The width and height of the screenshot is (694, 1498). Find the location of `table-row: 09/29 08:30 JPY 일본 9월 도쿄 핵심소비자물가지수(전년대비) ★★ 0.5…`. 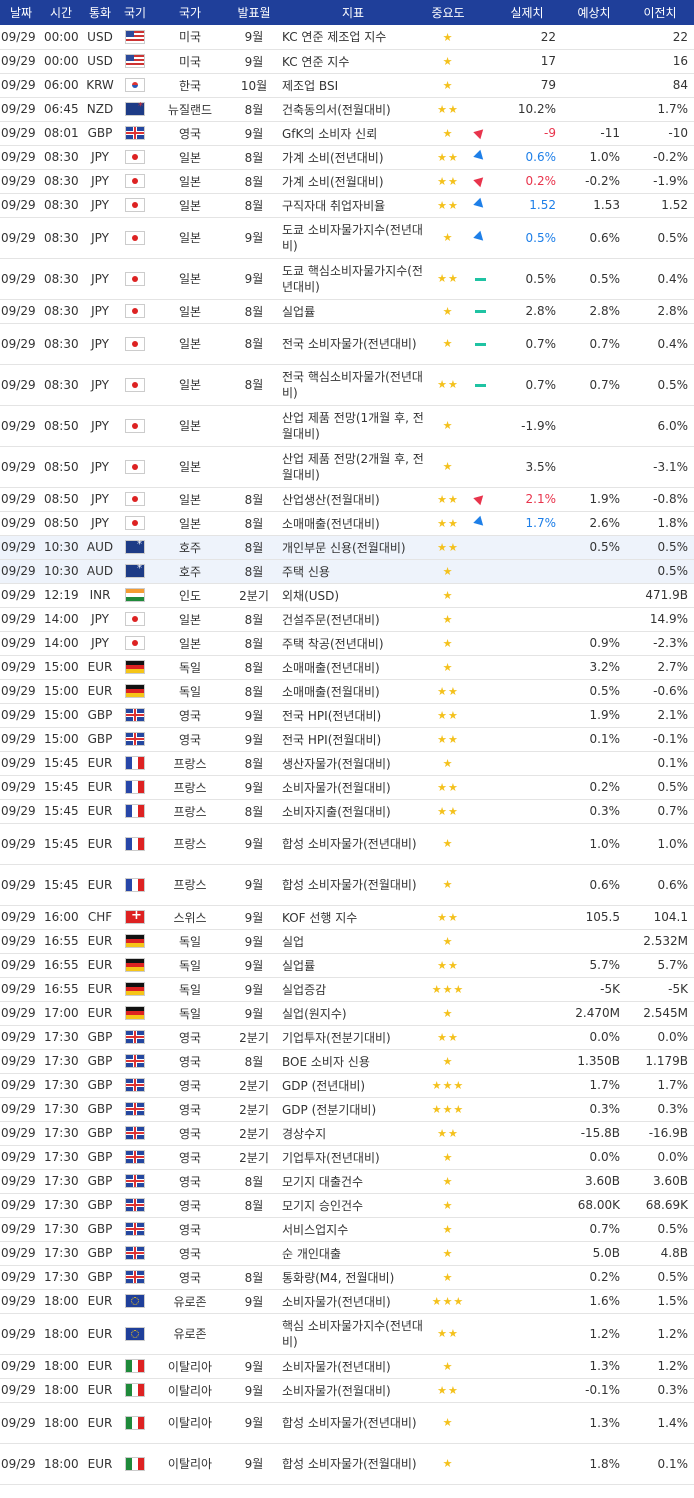

table-row: 09/29 08:30 JPY 일본 9월 도쿄 핵심소비자물가지수(전년대비) ★★ 0.5… is located at coordinates (347, 279).